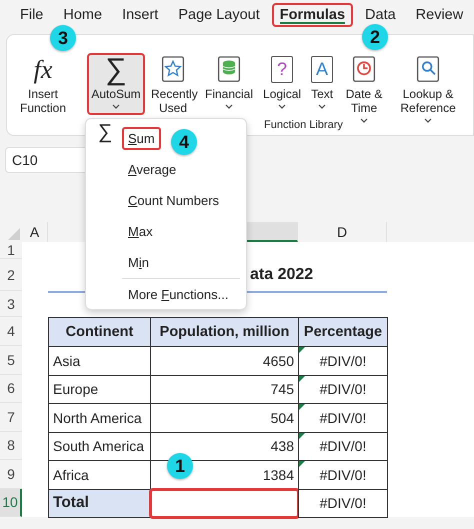 The width and height of the screenshot is (474, 529). What do you see at coordinates (343, 332) in the screenshot?
I see `table-header: Percentage` at bounding box center [343, 332].